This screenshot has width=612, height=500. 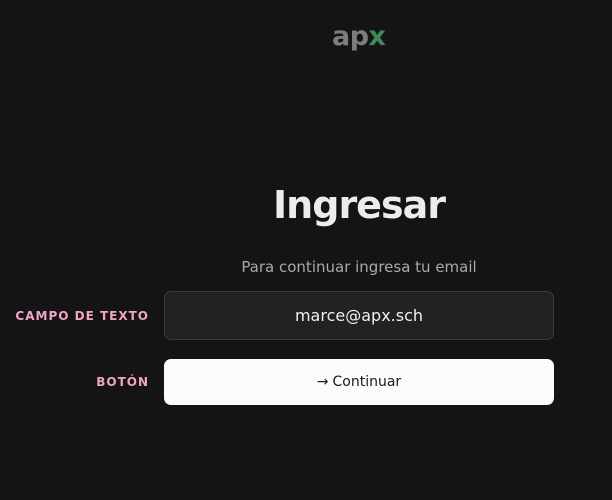 What do you see at coordinates (359, 267) in the screenshot?
I see `page-subtitle: Para continuar ingresa tu email` at bounding box center [359, 267].